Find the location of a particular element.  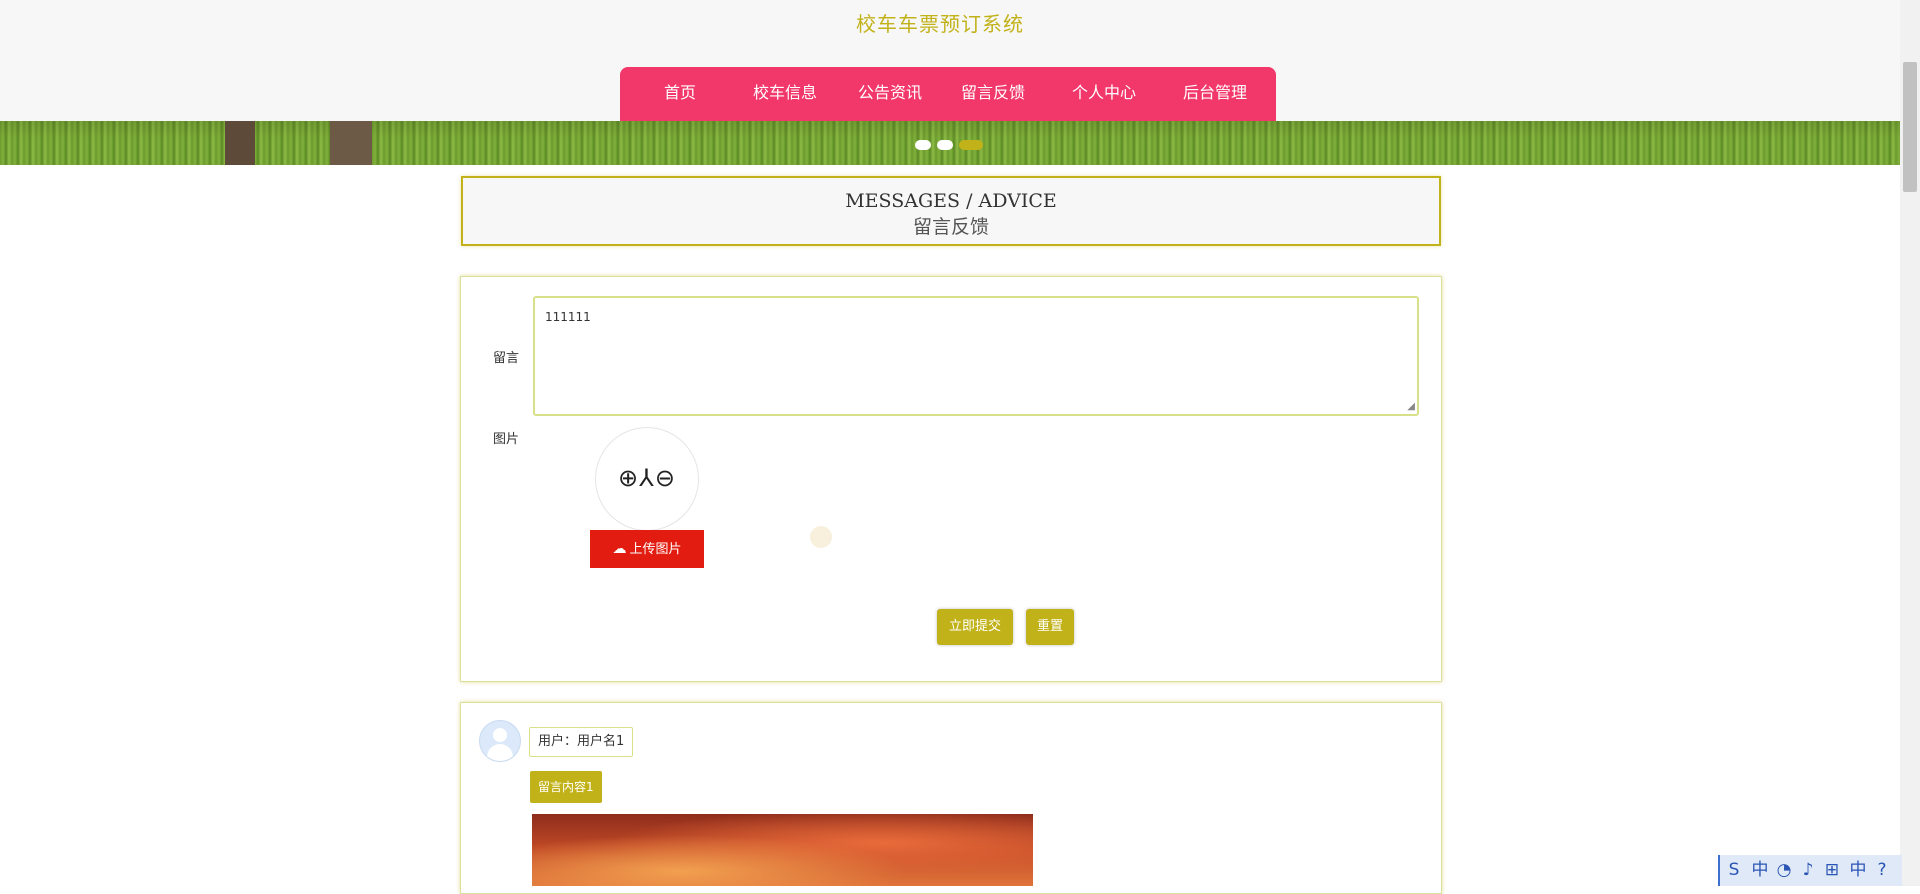

help-icon: ? is located at coordinates (1882, 870).